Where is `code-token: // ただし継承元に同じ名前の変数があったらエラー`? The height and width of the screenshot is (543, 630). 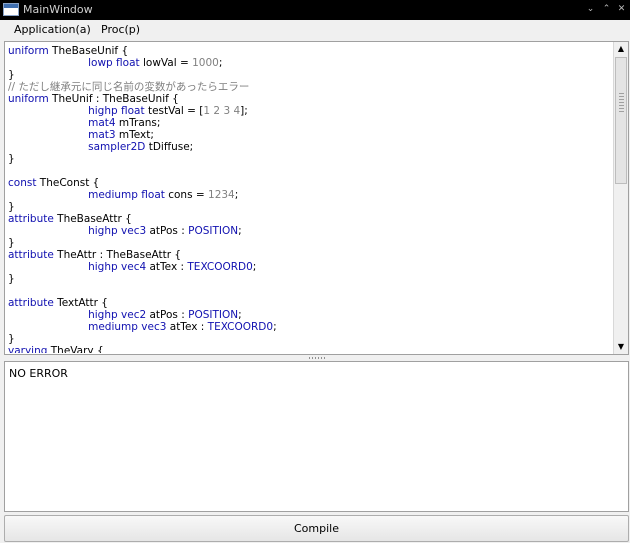 code-token: // ただし継承元に同じ名前の変数があったらエラー is located at coordinates (129, 87).